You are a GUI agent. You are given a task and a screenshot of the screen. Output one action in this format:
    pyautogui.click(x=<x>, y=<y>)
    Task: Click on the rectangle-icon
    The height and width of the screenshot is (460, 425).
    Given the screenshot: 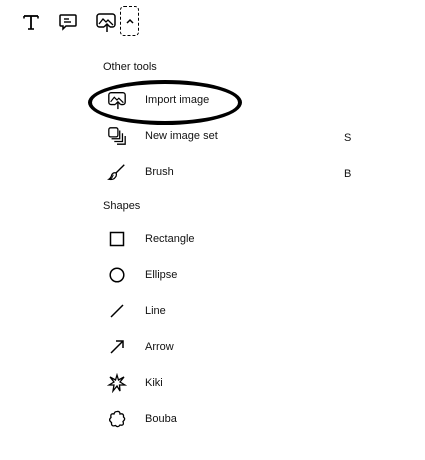 What is the action you would take?
    pyautogui.click(x=117, y=239)
    